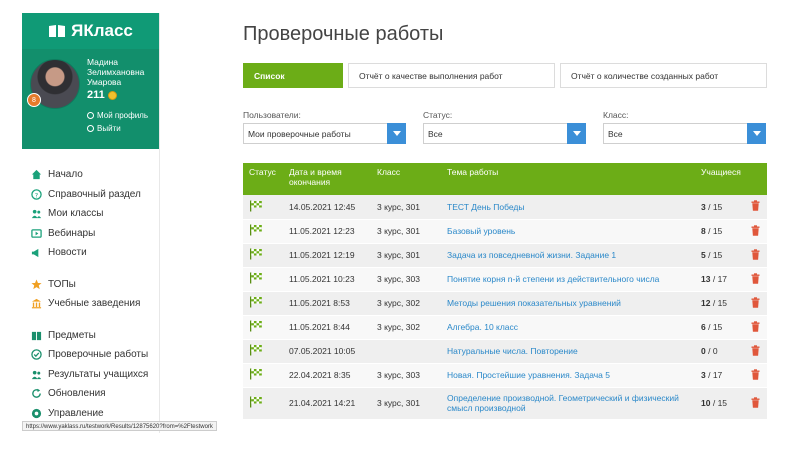  I want to click on status-select: Все, so click(504, 133).